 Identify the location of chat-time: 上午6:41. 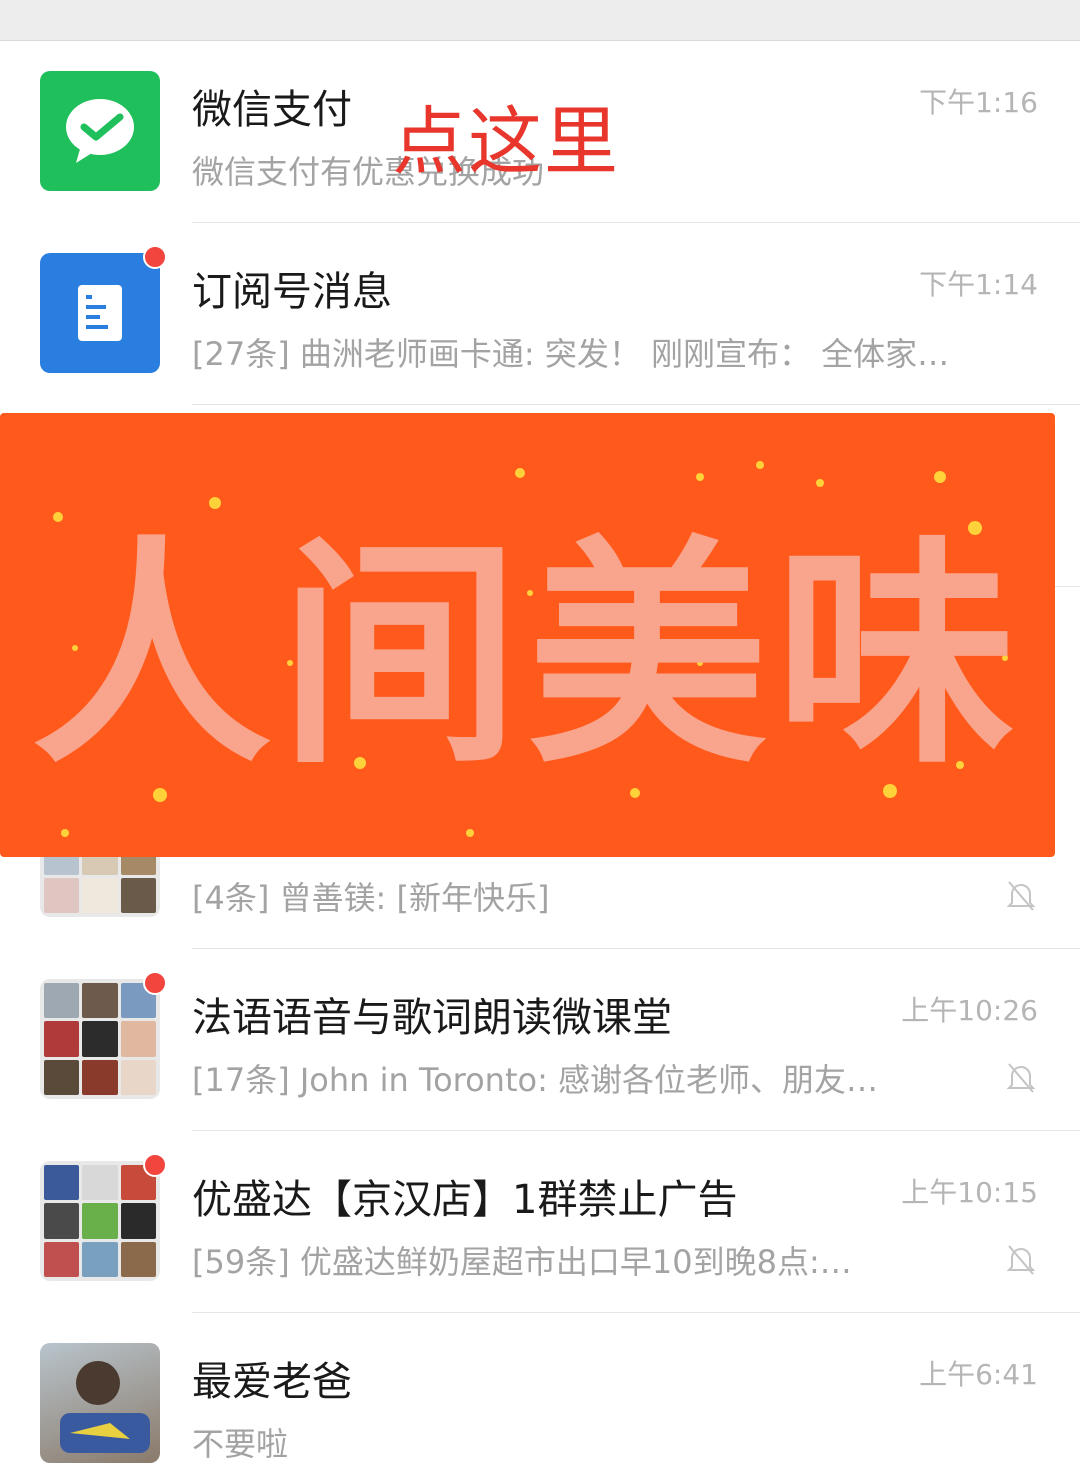
(978, 1374).